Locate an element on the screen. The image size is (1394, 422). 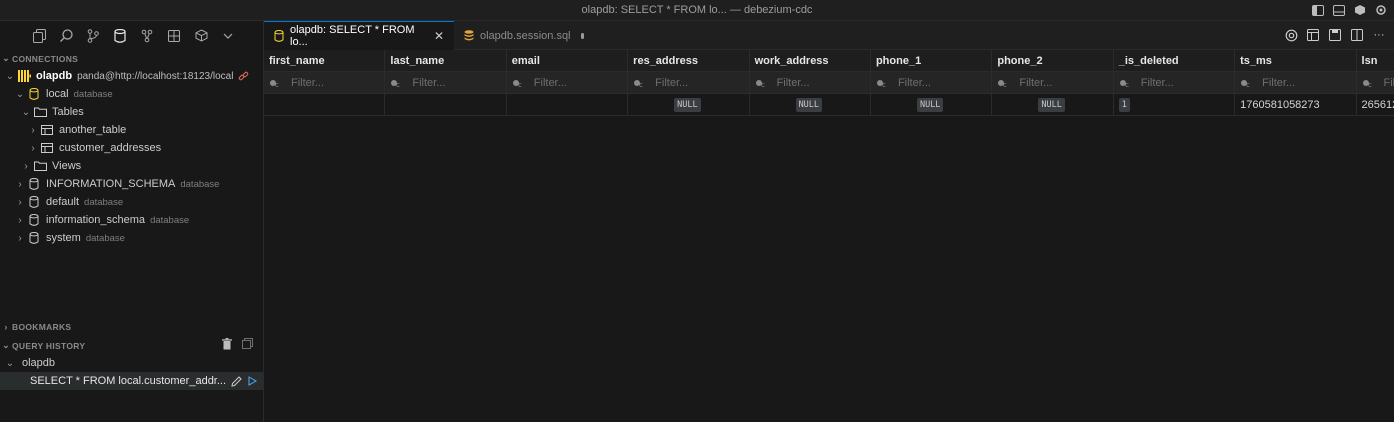
tree-item-information-schema-lower: › information_schema database is located at coordinates (131, 220).